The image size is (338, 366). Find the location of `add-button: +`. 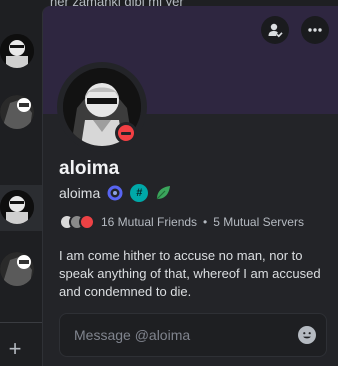

add-button: + is located at coordinates (15, 349).